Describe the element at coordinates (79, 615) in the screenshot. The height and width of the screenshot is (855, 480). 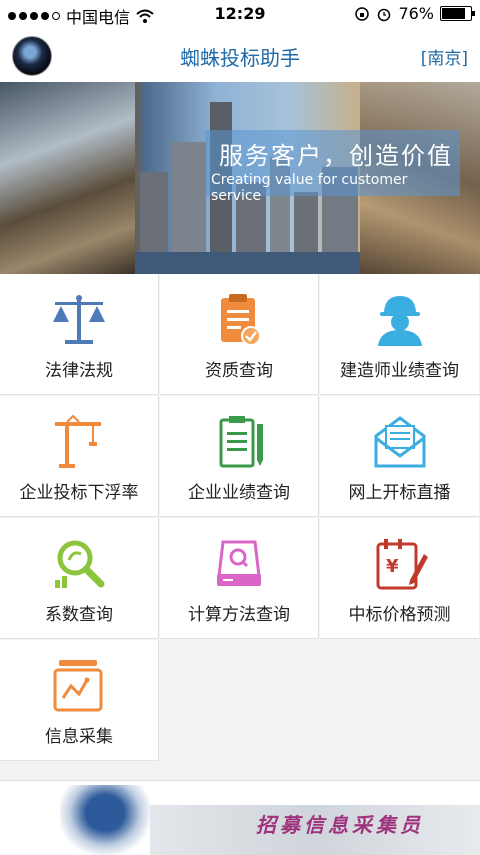
I see `menu-label: 系数查询` at that location.